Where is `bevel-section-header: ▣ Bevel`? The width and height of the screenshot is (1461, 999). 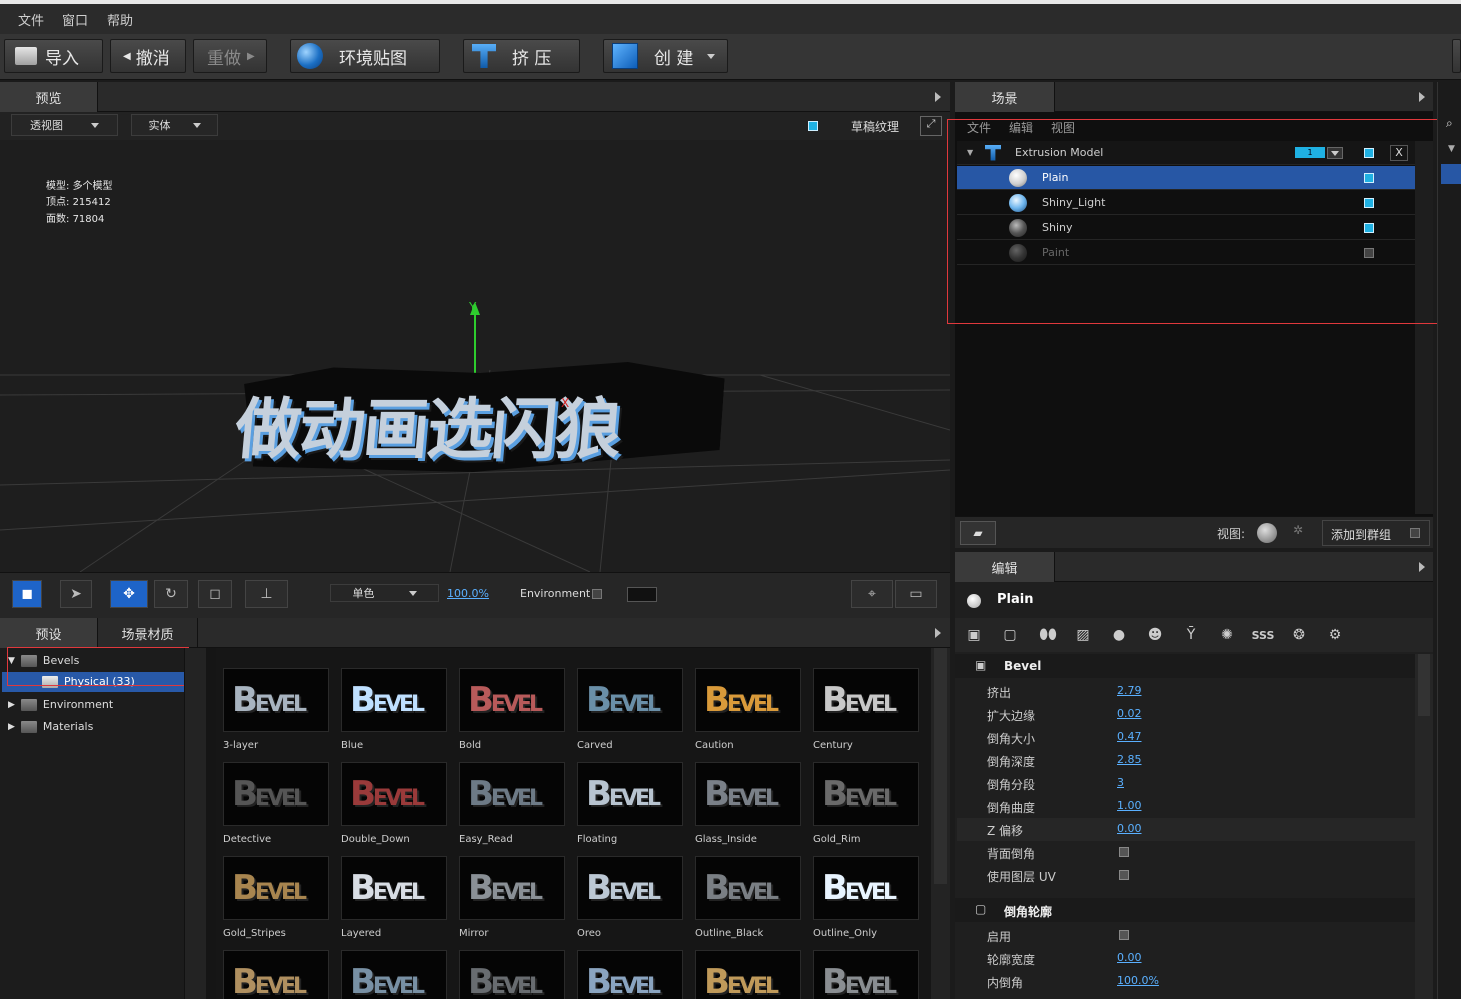
bevel-section-header: ▣ Bevel is located at coordinates (1185, 666).